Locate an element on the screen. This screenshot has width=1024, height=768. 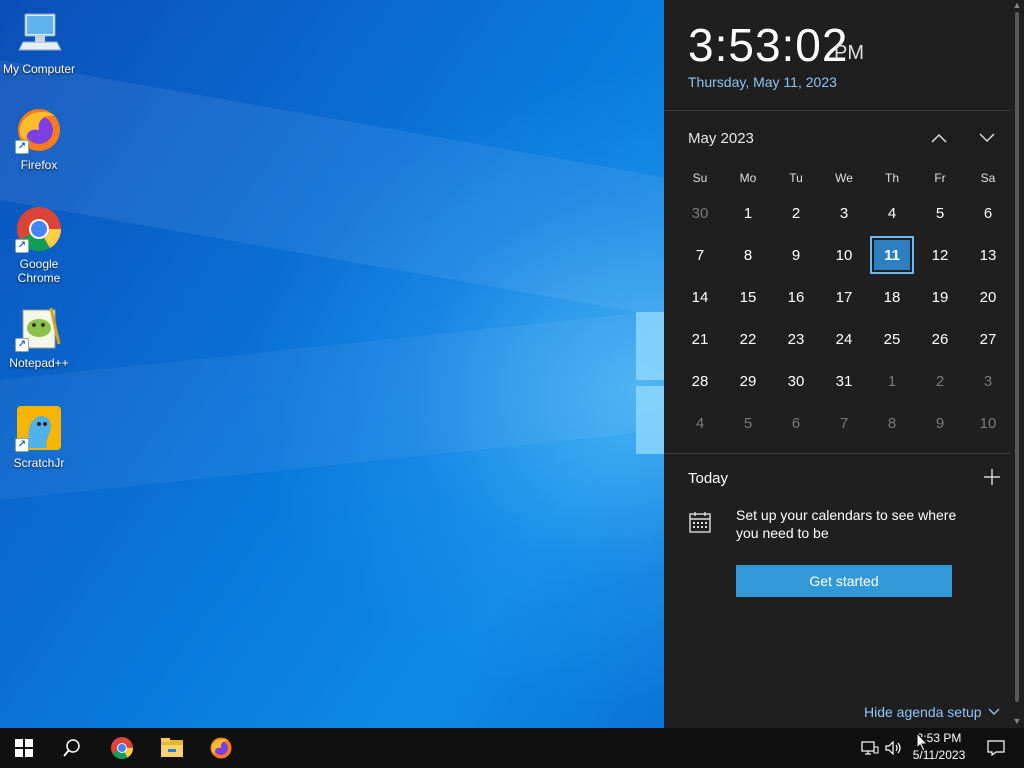
plus-icon is located at coordinates (992, 477).